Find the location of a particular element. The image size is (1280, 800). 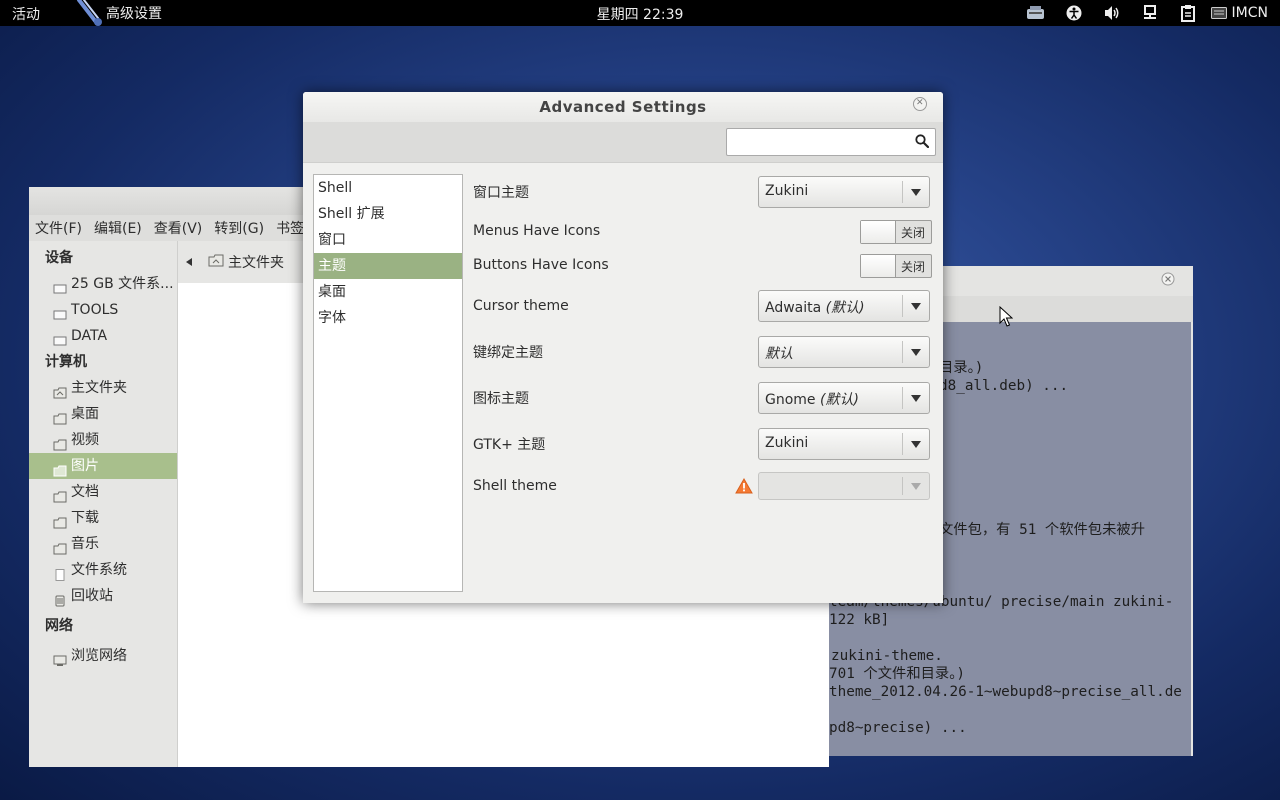

sidebar-item-downloads: 下载 is located at coordinates (103, 518).